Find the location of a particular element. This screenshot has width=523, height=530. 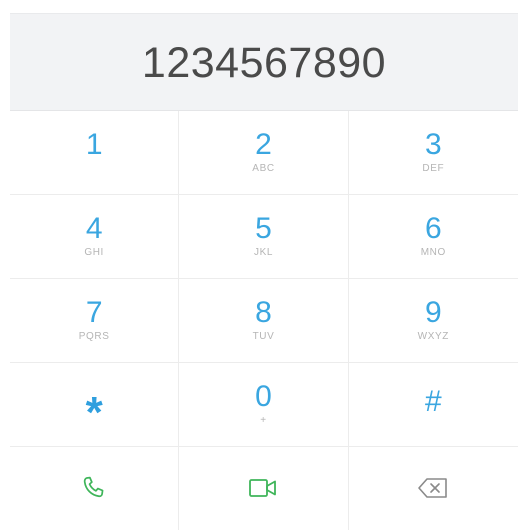

key-letters: ABC is located at coordinates (263, 168).